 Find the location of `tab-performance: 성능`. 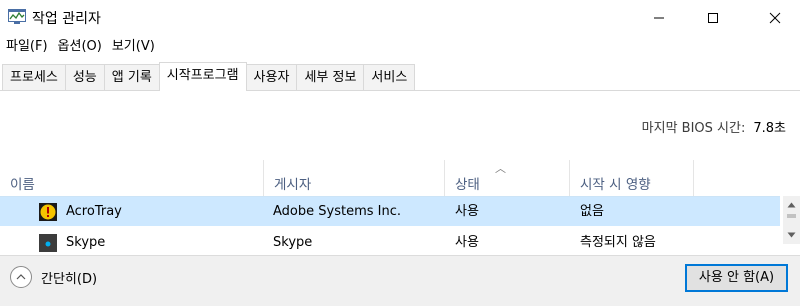

tab-performance: 성능 is located at coordinates (84, 77).